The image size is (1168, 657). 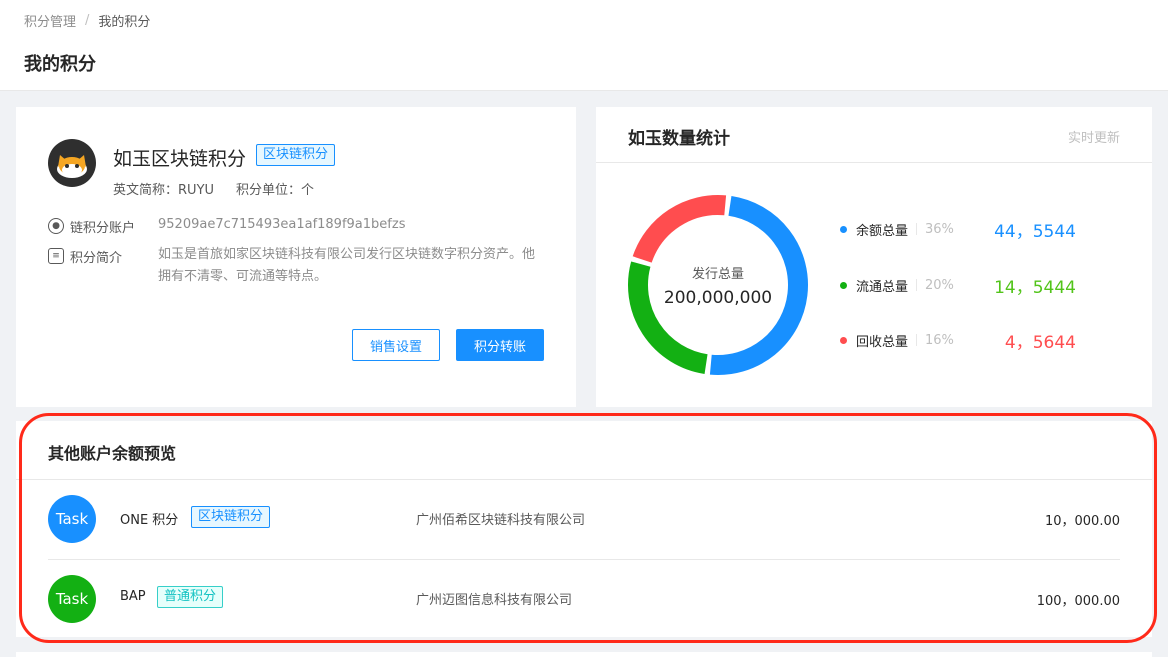 What do you see at coordinates (133, 596) in the screenshot?
I see `account-name: BAP` at bounding box center [133, 596].